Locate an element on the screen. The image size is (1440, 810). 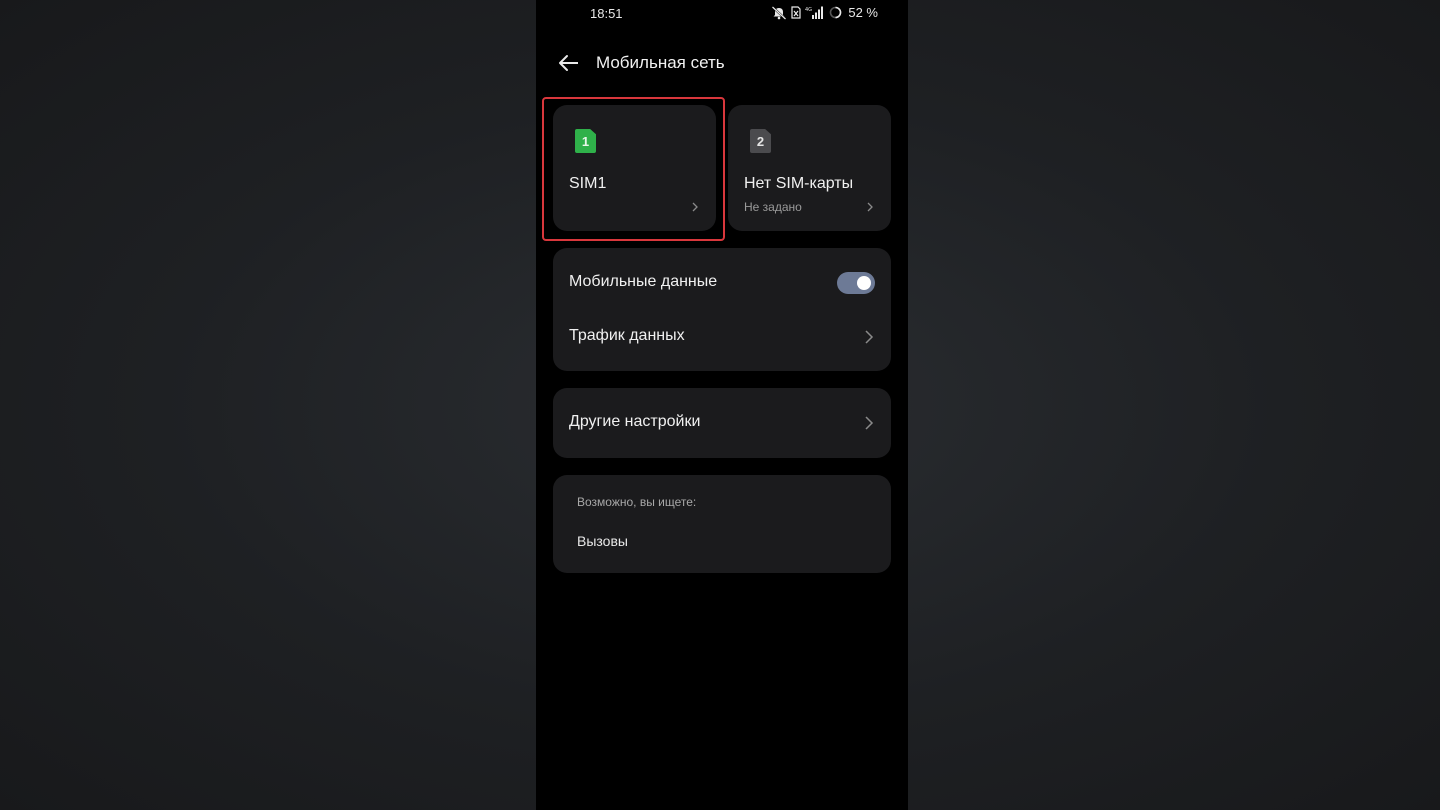
status-icons: 4G 52 % is located at coordinates (824, 12).